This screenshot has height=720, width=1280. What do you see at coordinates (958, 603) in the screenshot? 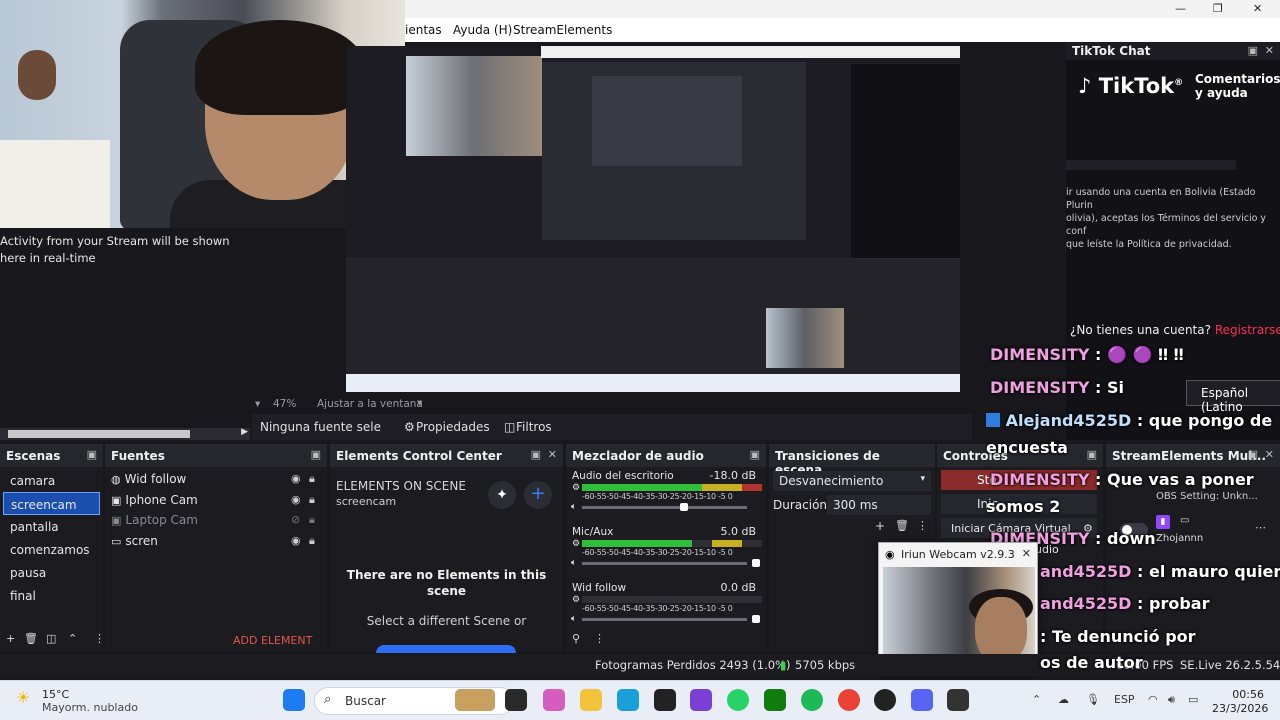
I see `iriun-webcam-window: ◉ Iriun Webcam v2.9.3 ✕` at bounding box center [958, 603].